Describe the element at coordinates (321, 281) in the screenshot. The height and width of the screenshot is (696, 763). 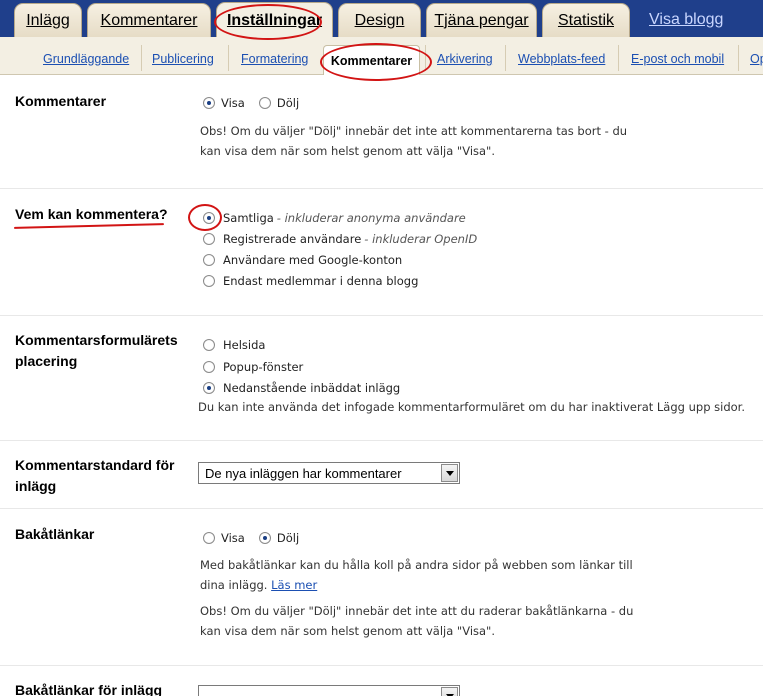
I see `who-members-label: Endast medlemmar i denna blogg` at that location.